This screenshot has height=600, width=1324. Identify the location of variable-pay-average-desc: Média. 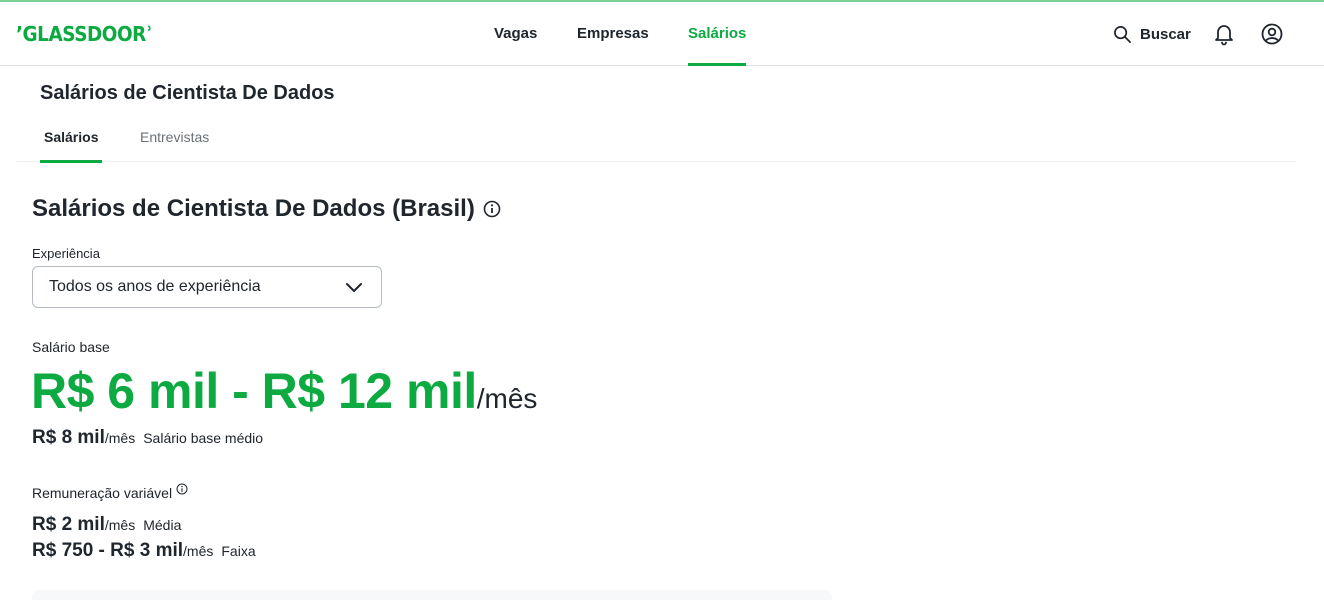
(162, 525).